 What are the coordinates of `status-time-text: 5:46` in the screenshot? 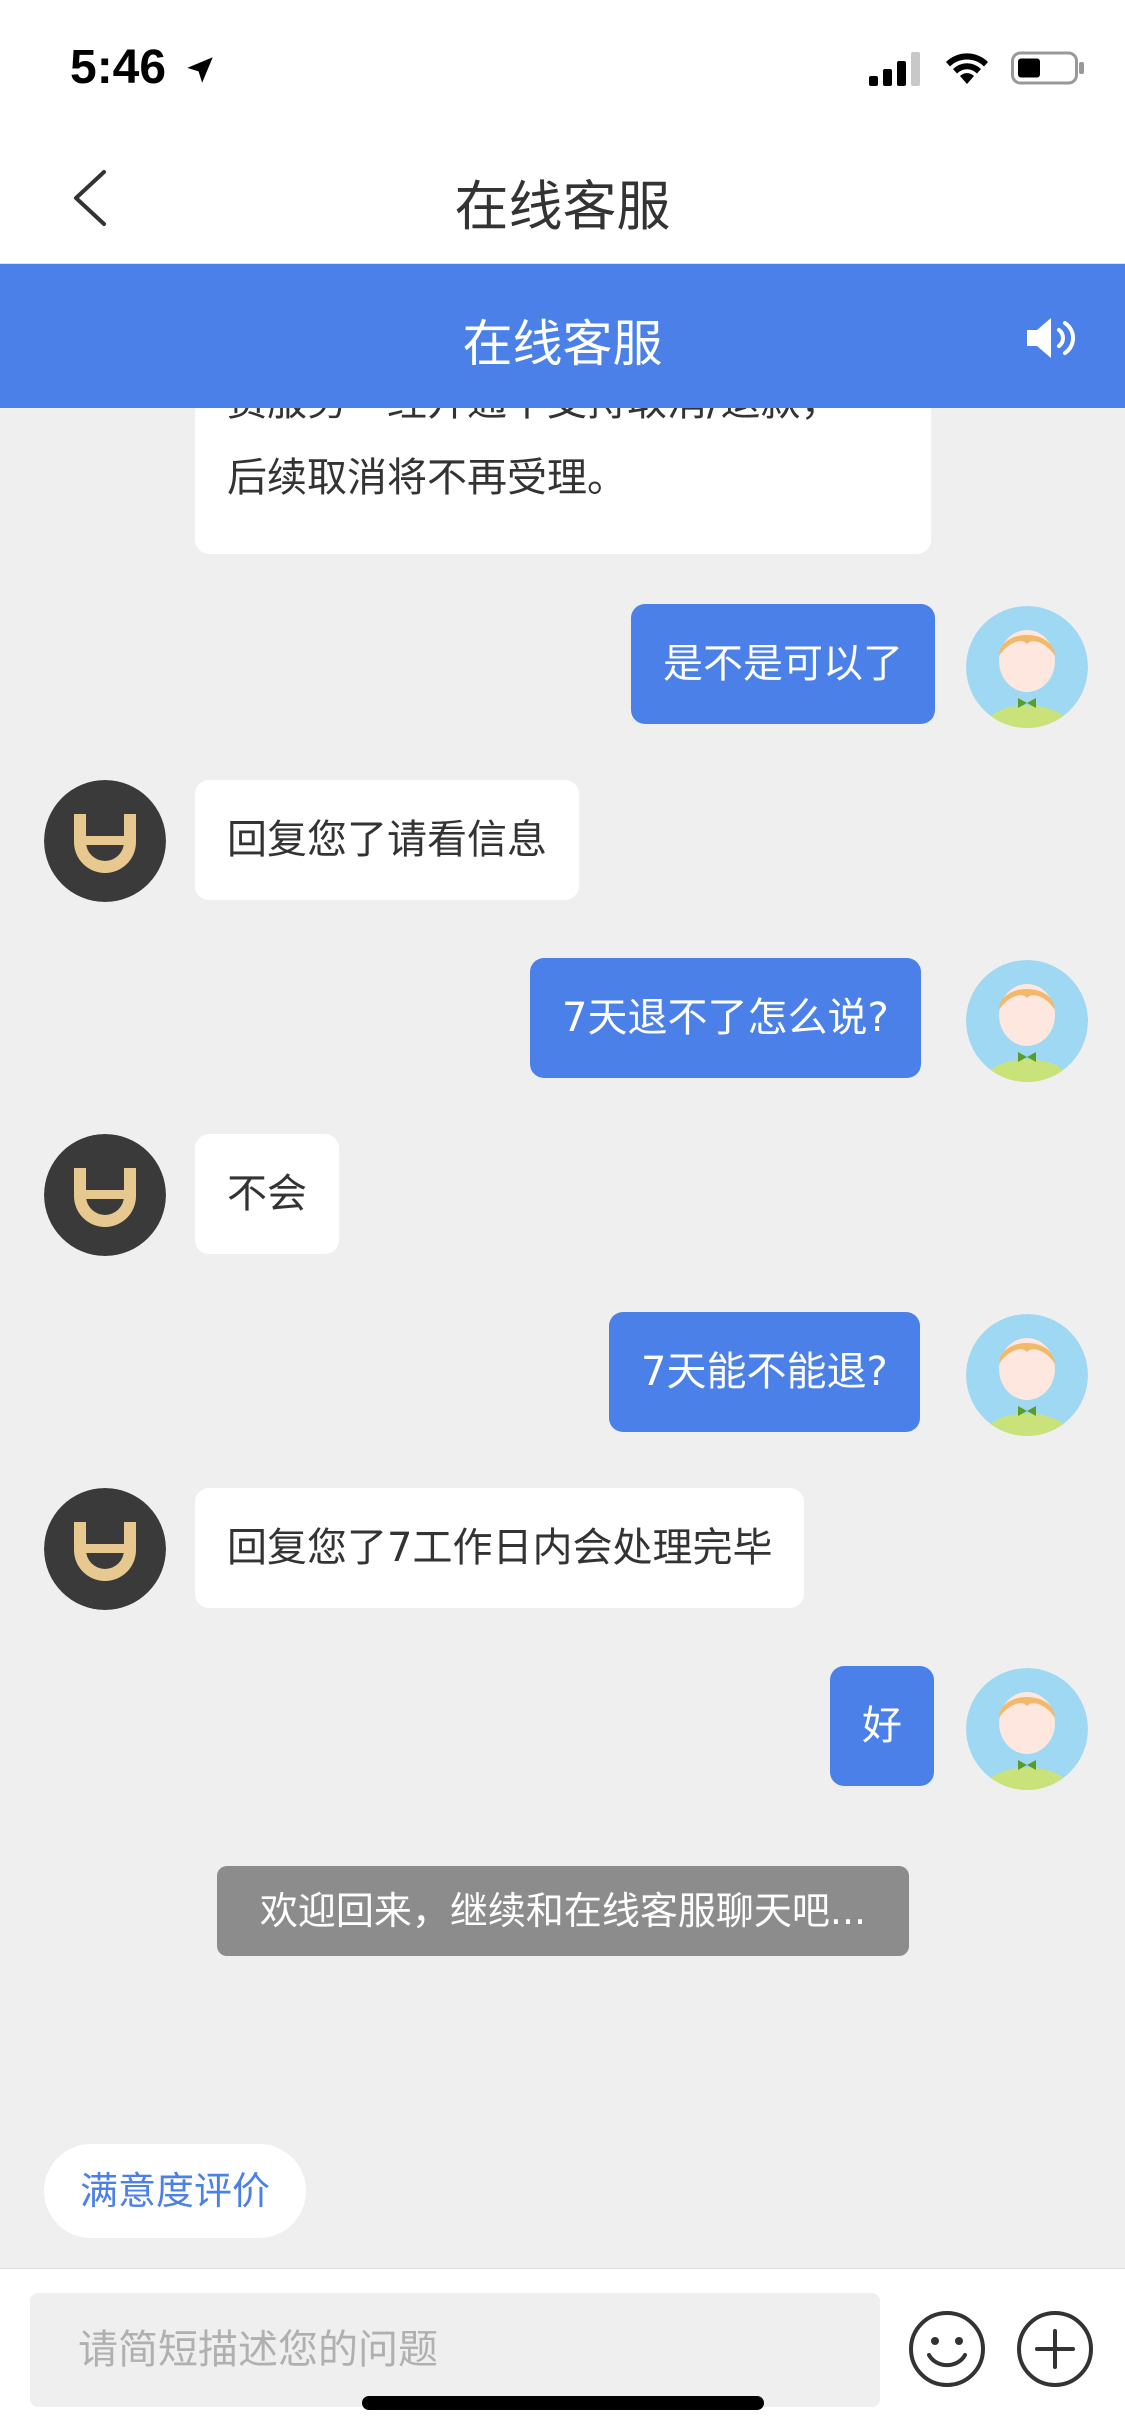 It's located at (118, 67).